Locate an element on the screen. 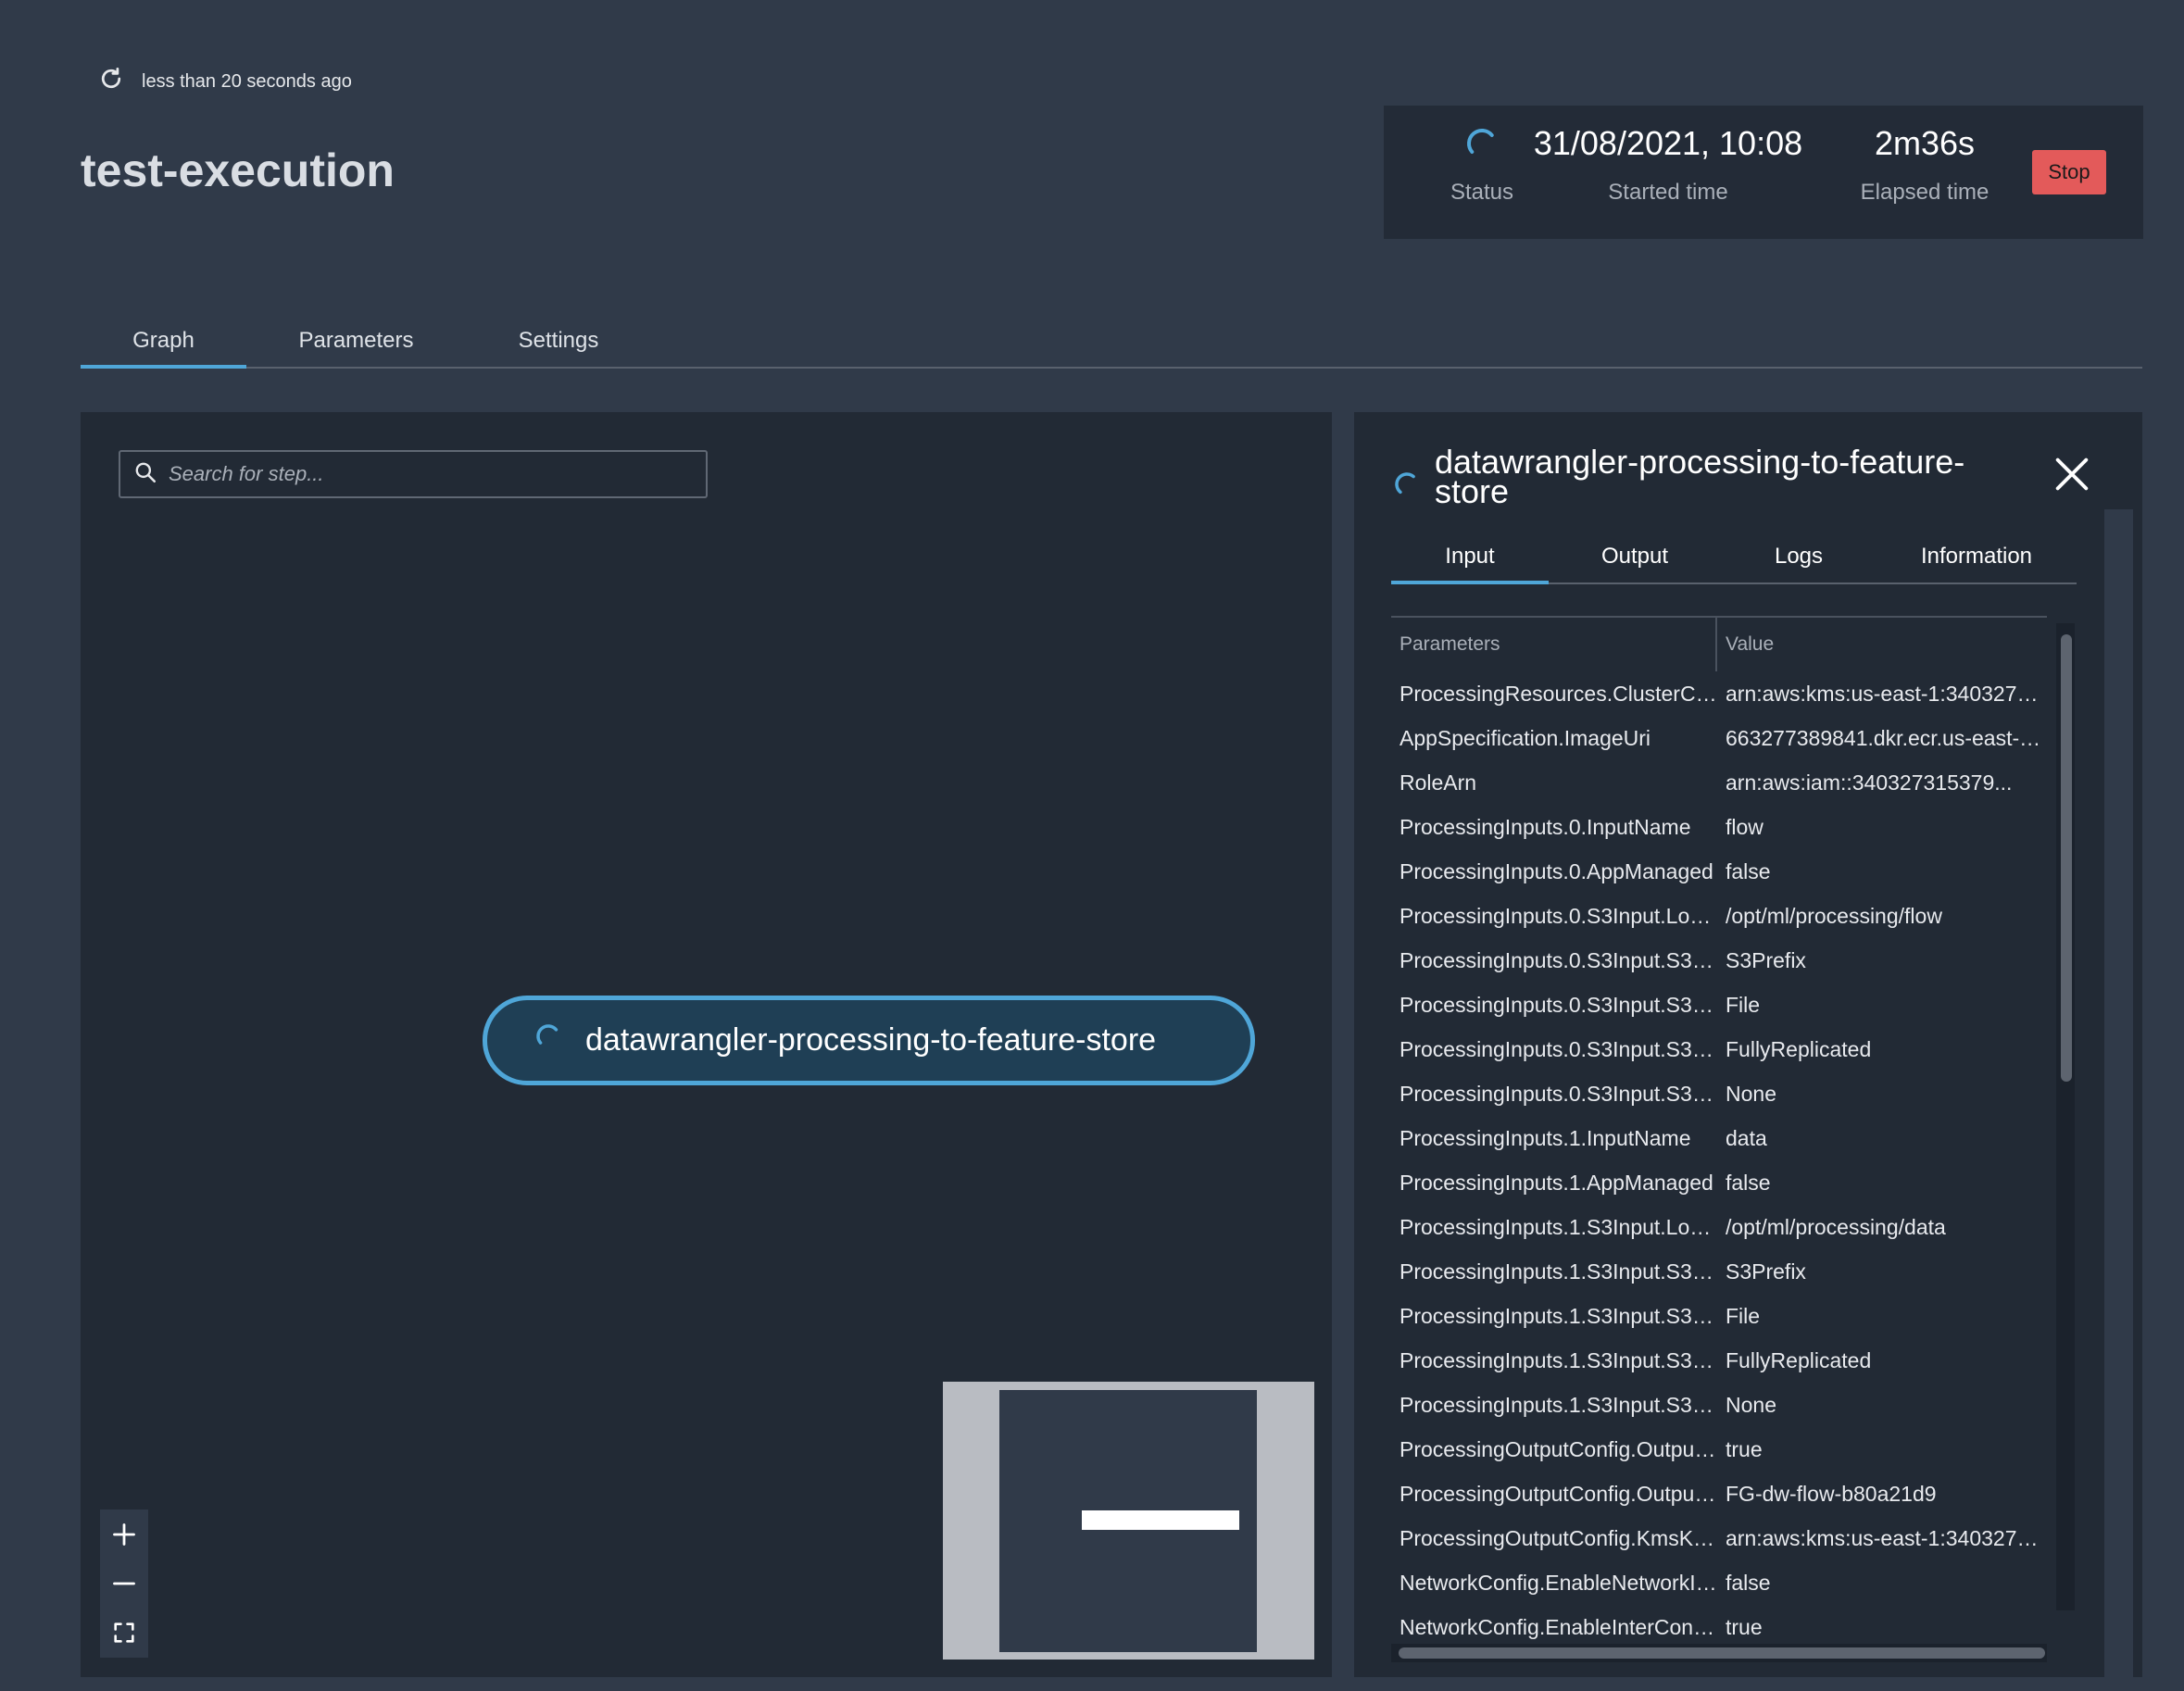  fit-view-button is located at coordinates (124, 1632).